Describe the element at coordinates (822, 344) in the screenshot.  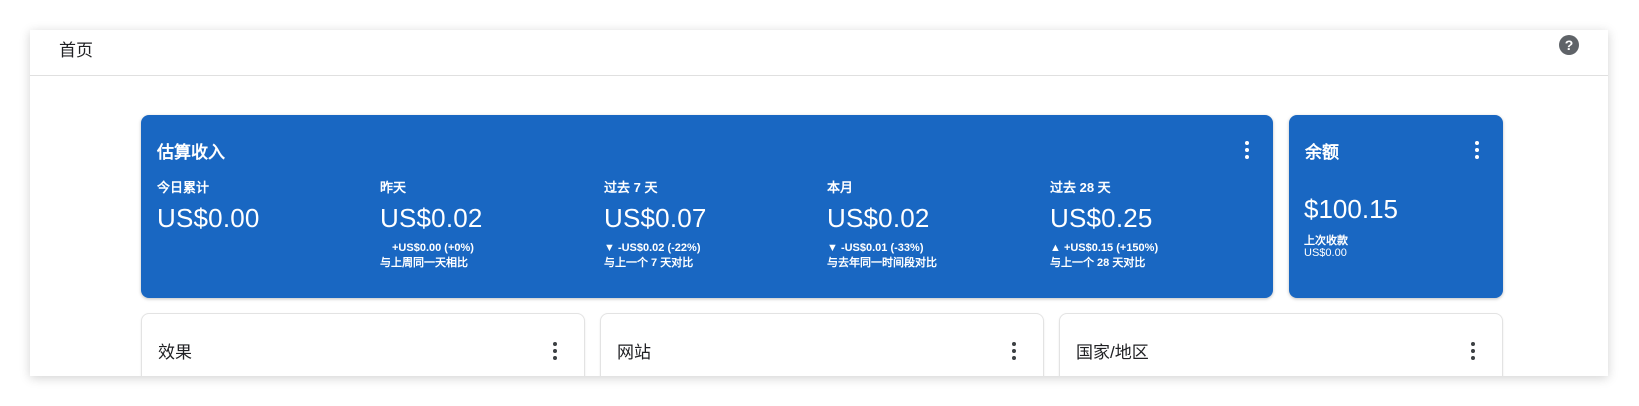
I see `sites-card: 网站` at that location.